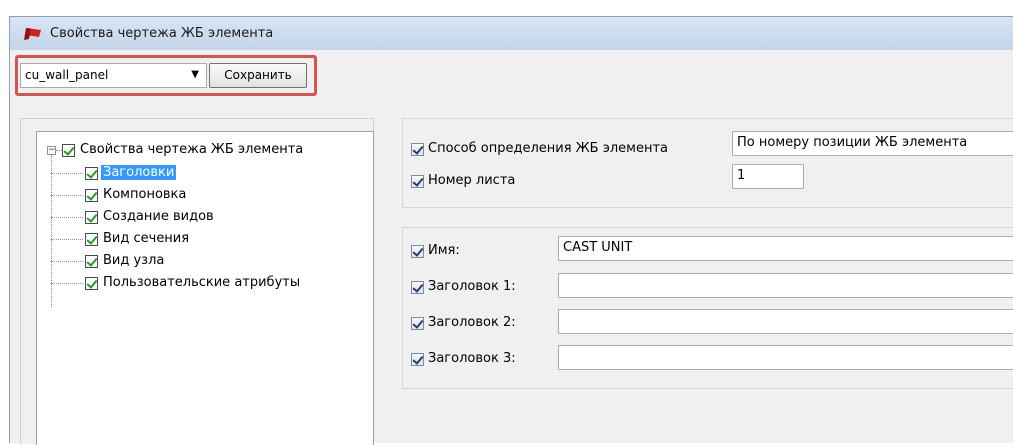 This screenshot has width=1013, height=445. Describe the element at coordinates (32, 34) in the screenshot. I see `red-flag-app-icon` at that location.